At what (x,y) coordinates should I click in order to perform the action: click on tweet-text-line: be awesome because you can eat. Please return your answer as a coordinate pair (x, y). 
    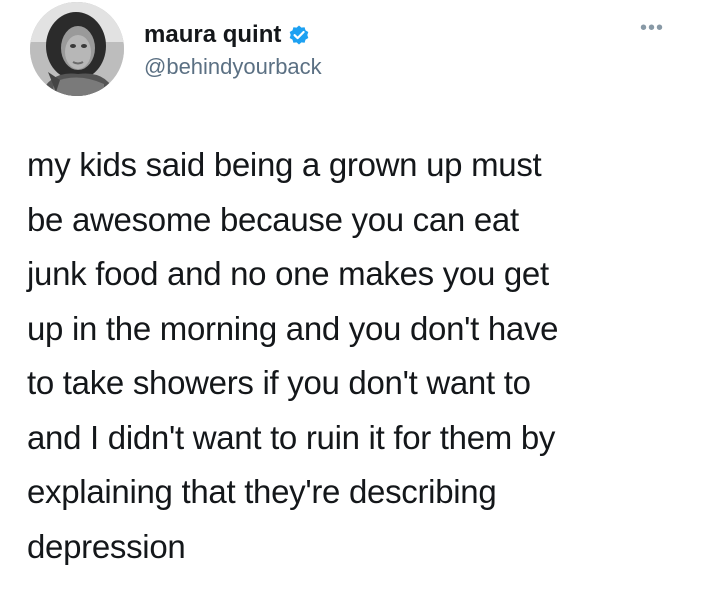
    Looking at the image, I should click on (273, 219).